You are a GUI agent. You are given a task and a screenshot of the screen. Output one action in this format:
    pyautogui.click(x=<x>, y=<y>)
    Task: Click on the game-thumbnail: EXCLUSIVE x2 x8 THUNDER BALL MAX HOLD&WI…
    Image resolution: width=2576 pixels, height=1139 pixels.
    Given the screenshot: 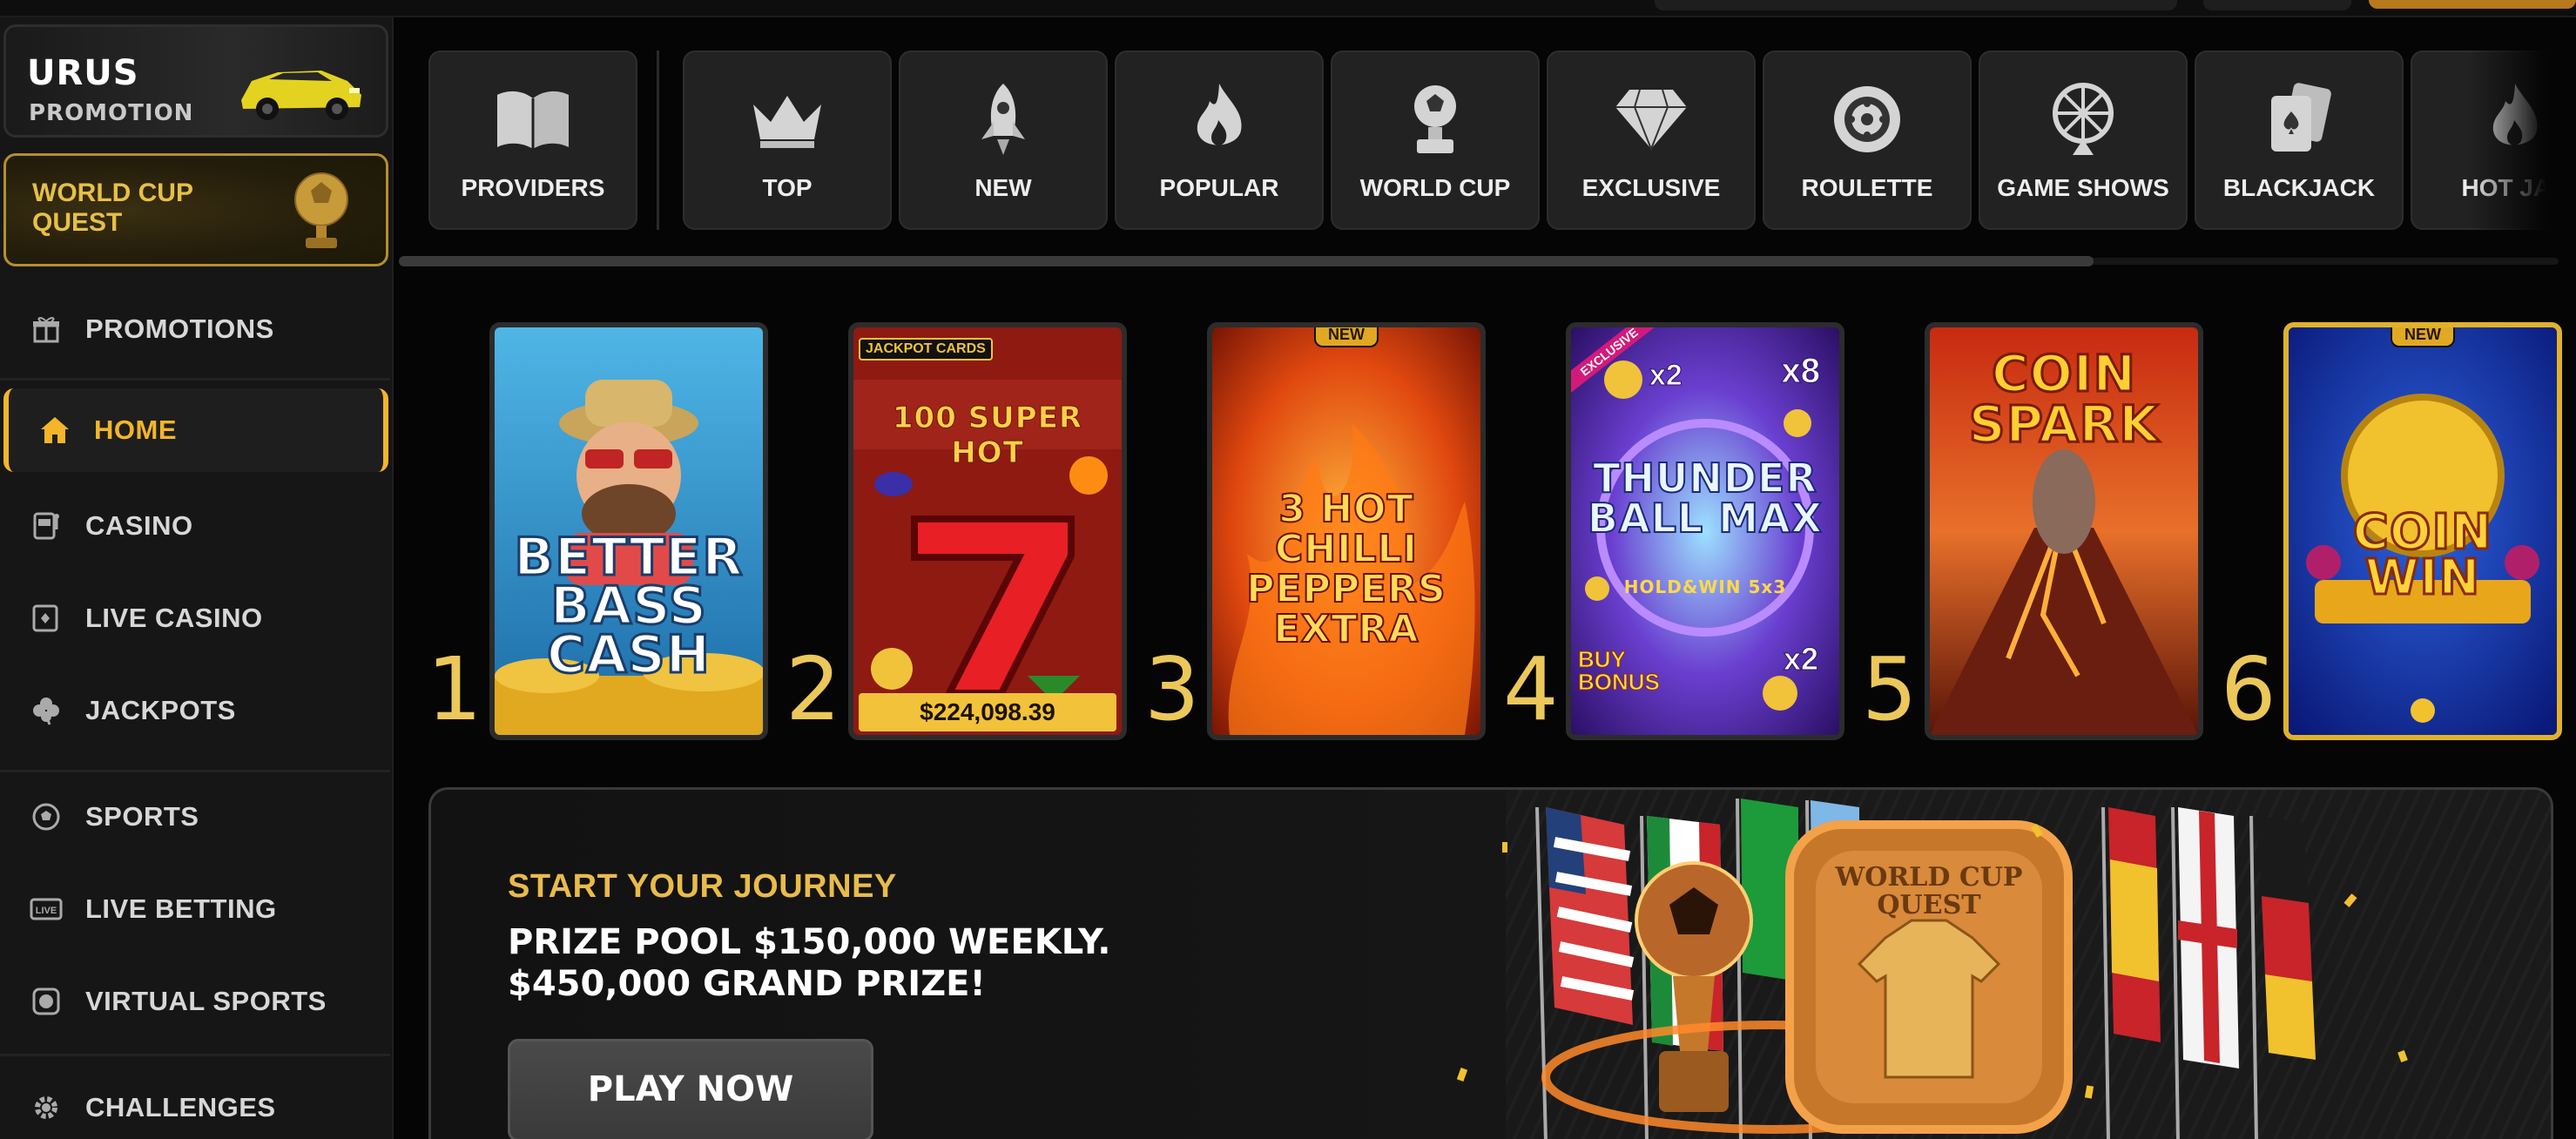 What is the action you would take?
    pyautogui.click(x=1705, y=531)
    